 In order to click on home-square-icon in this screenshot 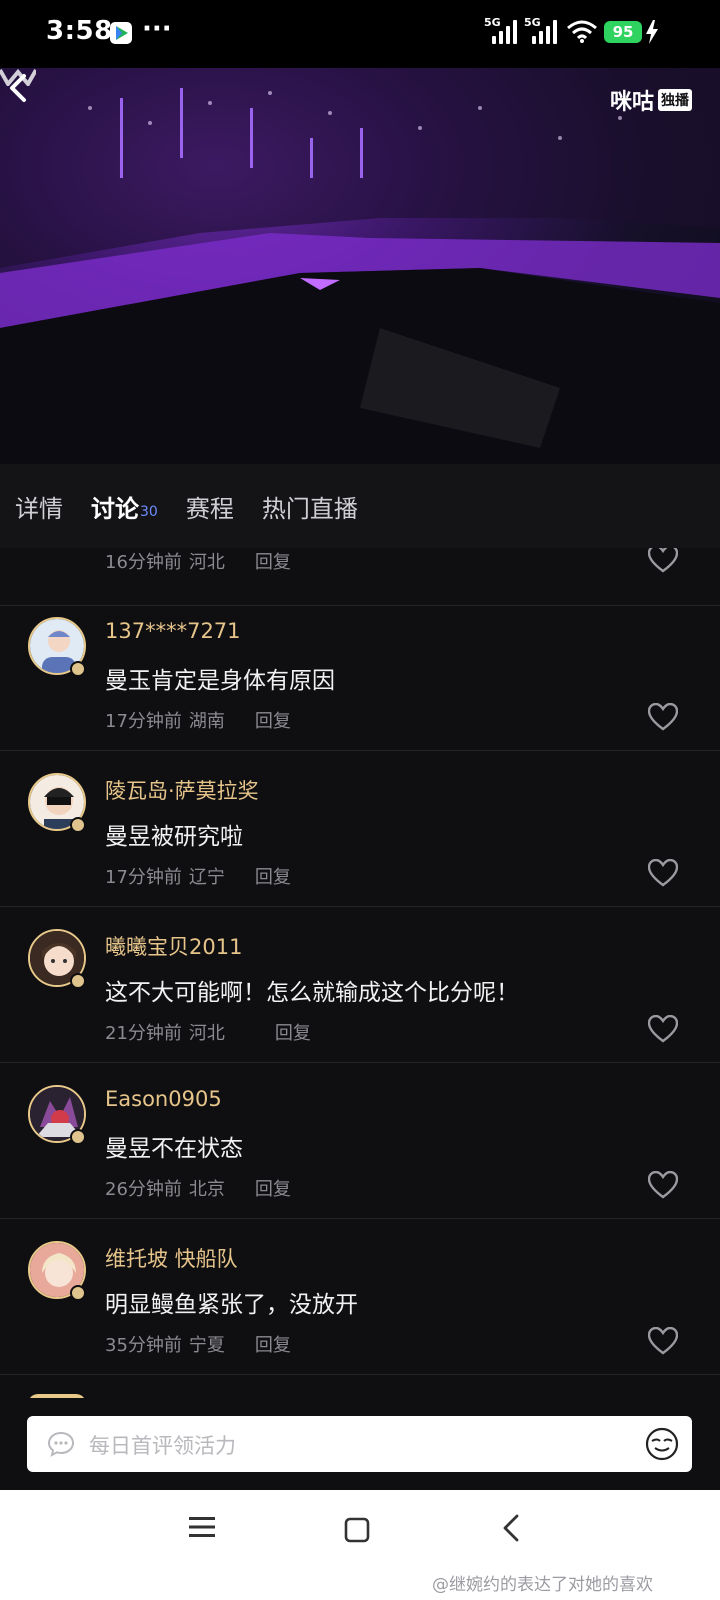, I will do `click(357, 1530)`.